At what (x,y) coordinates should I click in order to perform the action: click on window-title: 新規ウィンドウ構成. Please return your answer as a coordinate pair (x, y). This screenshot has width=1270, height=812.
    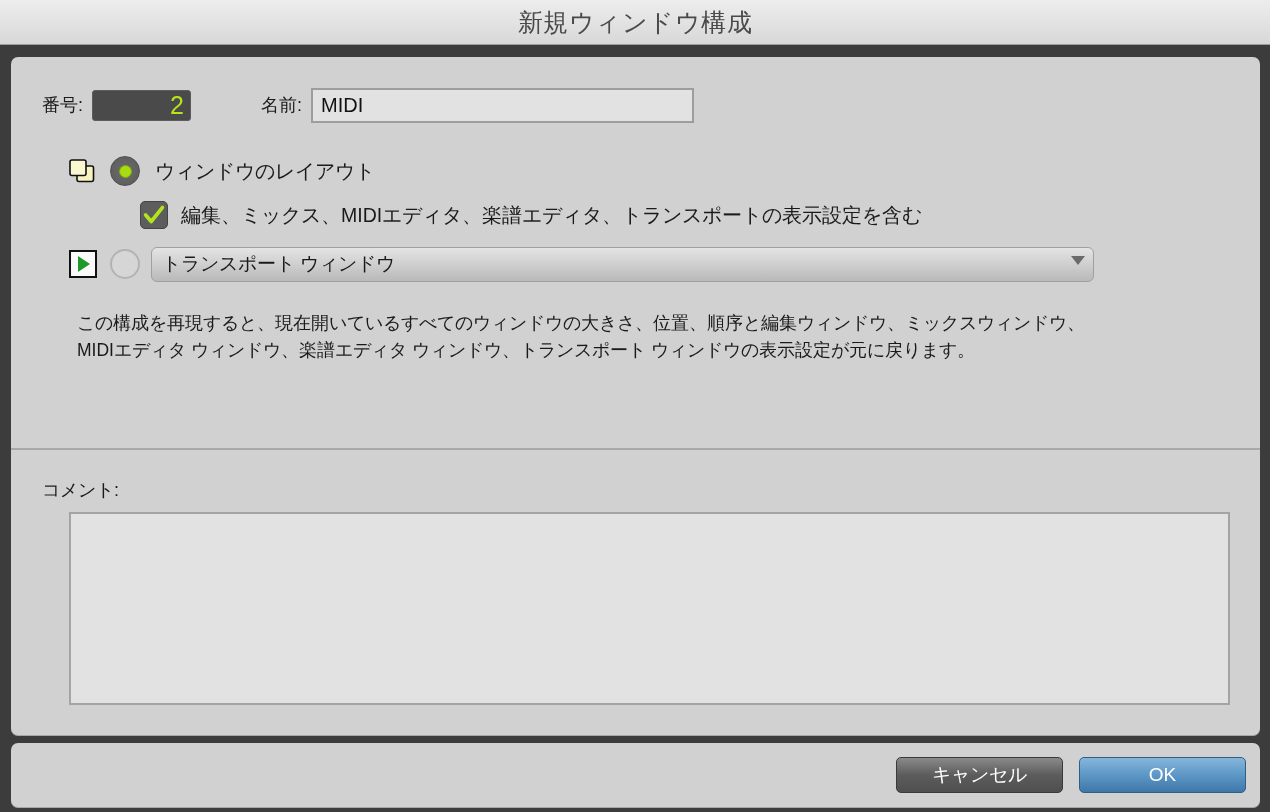
    Looking at the image, I should click on (635, 22).